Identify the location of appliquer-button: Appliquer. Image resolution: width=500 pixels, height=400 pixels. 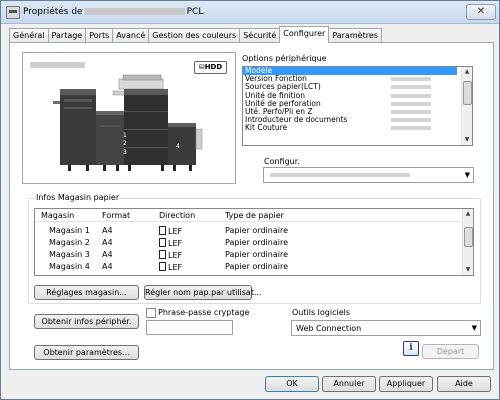
(406, 384).